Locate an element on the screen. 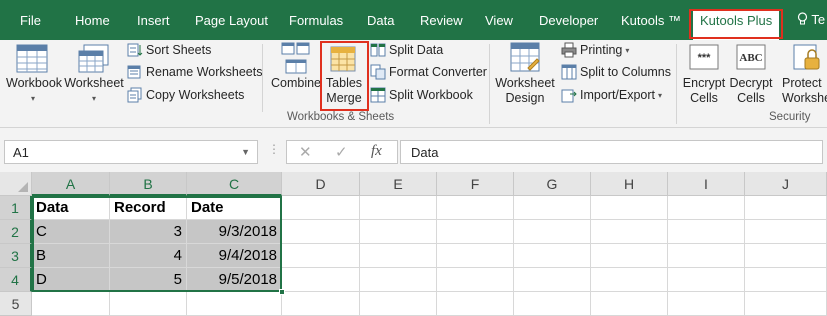 This screenshot has width=827, height=316. worksheet-button: Worksheet ▾ is located at coordinates (94, 91).